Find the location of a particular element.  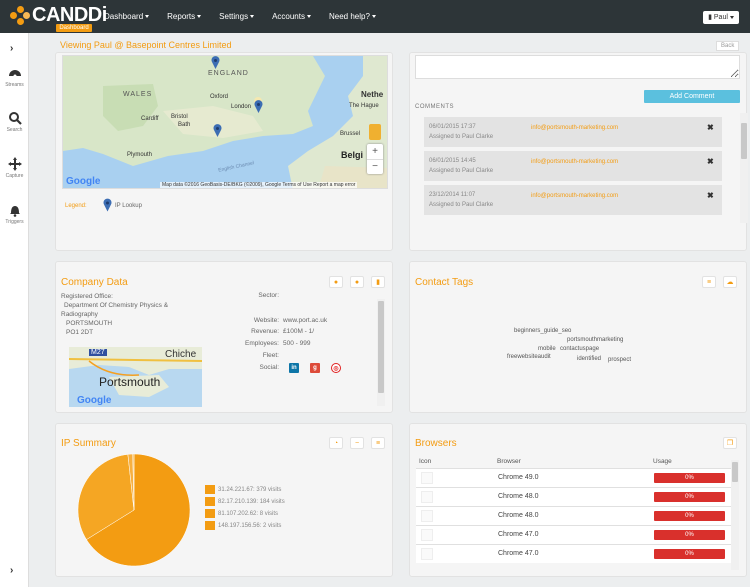

comments-scrollbar is located at coordinates (744, 168).